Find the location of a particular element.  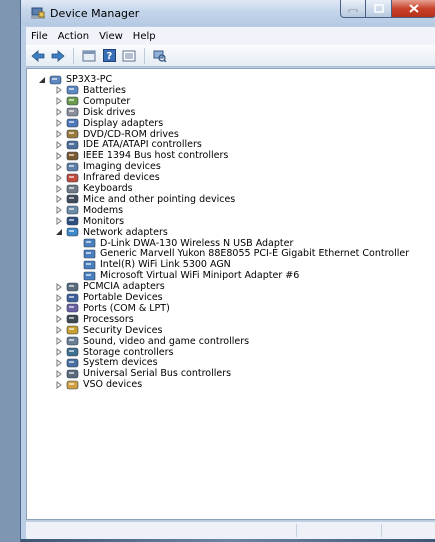

maximize-button is located at coordinates (379, 9).